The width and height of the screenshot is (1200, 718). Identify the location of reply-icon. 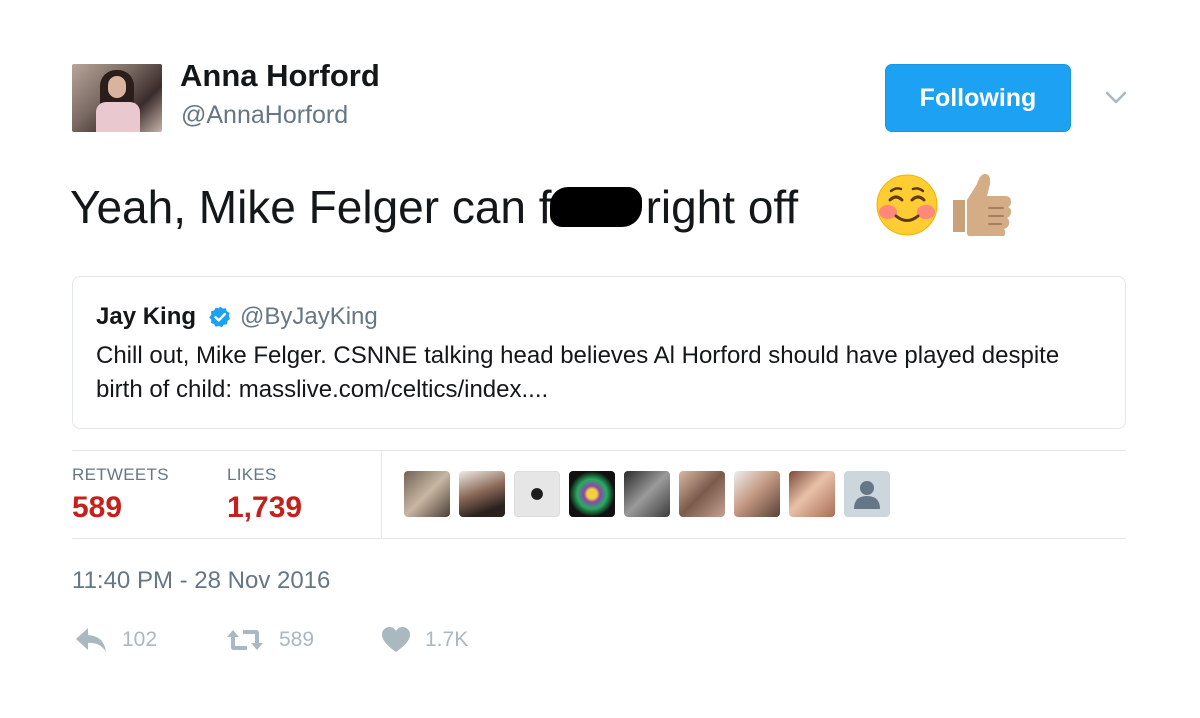
(91, 640).